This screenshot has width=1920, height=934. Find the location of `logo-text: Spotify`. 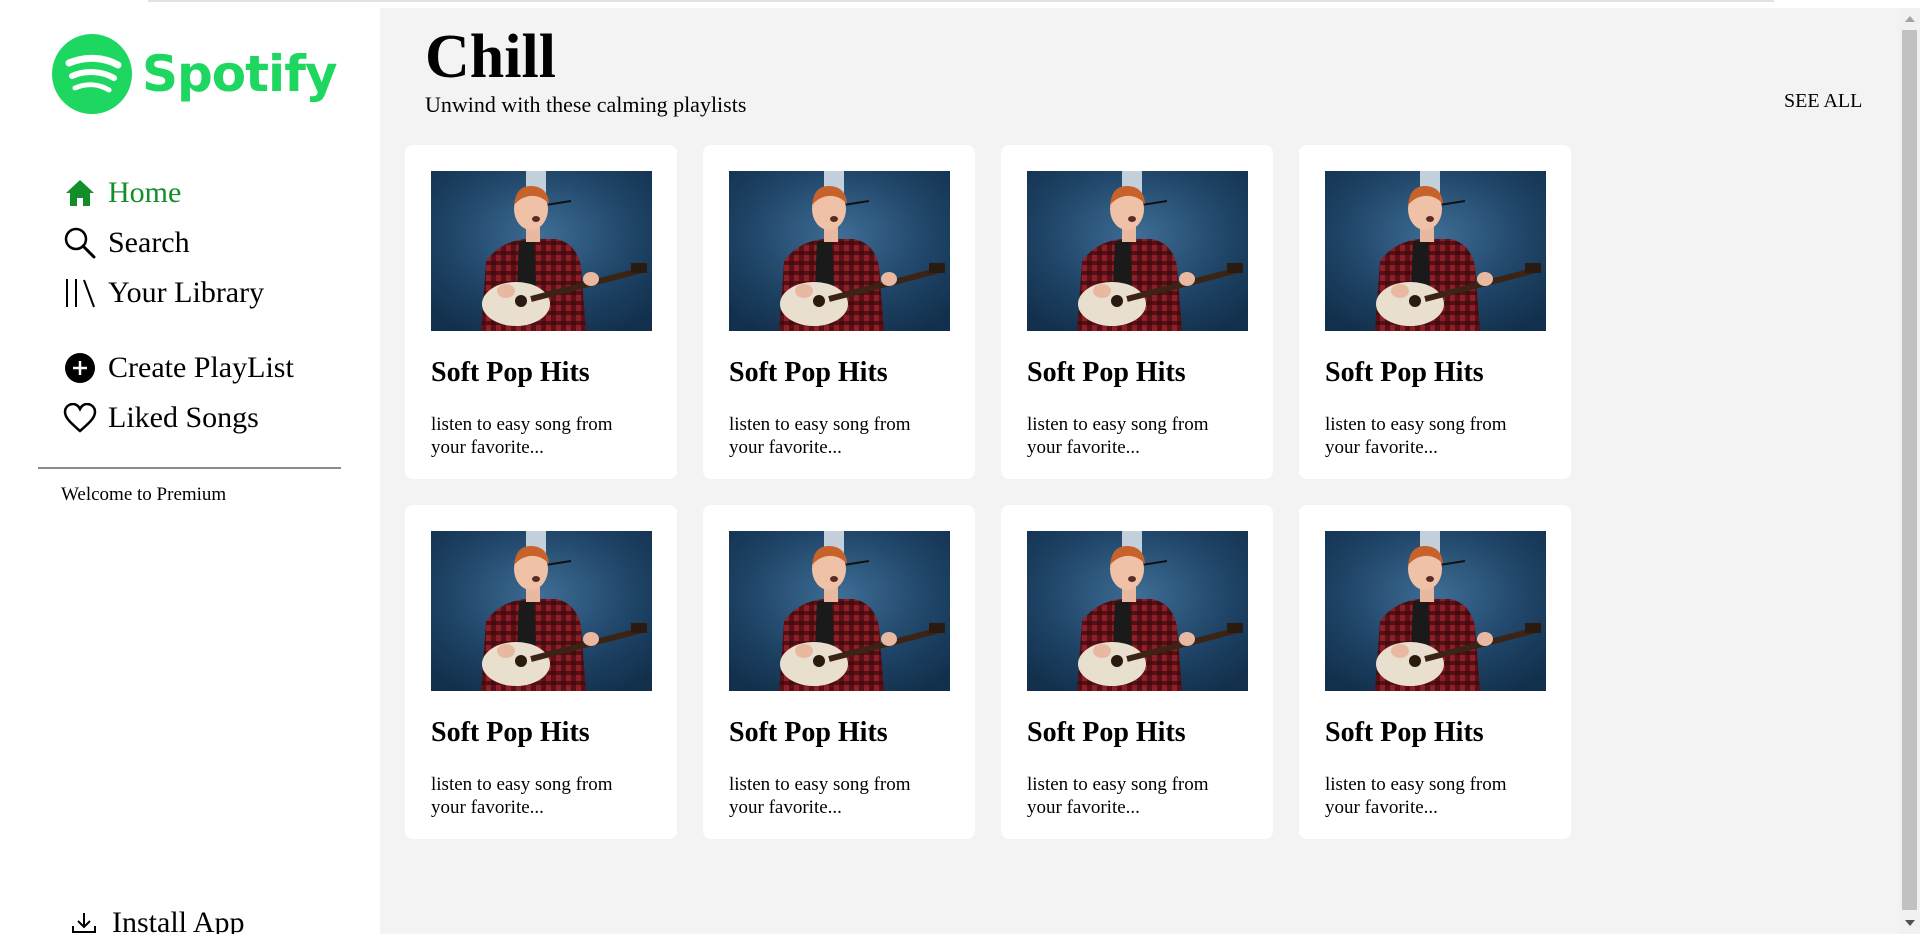

logo-text: Spotify is located at coordinates (240, 74).